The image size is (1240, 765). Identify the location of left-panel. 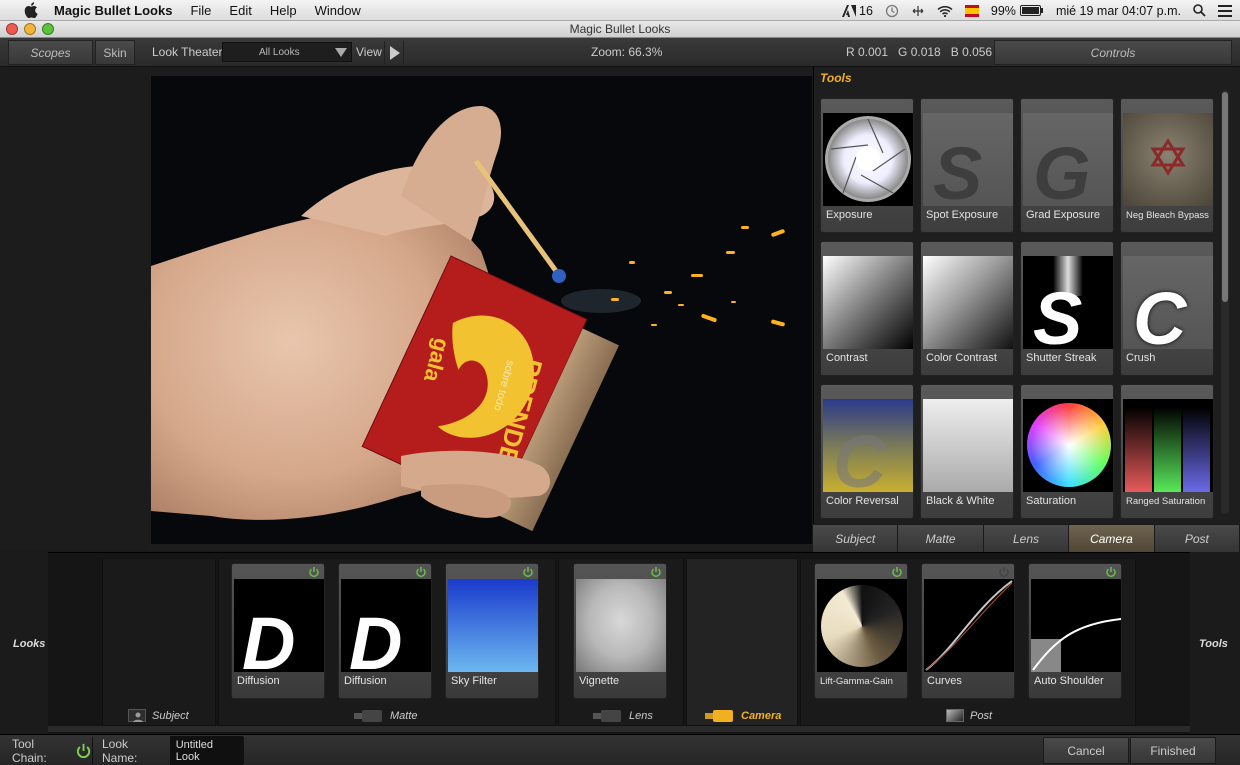
(75, 309).